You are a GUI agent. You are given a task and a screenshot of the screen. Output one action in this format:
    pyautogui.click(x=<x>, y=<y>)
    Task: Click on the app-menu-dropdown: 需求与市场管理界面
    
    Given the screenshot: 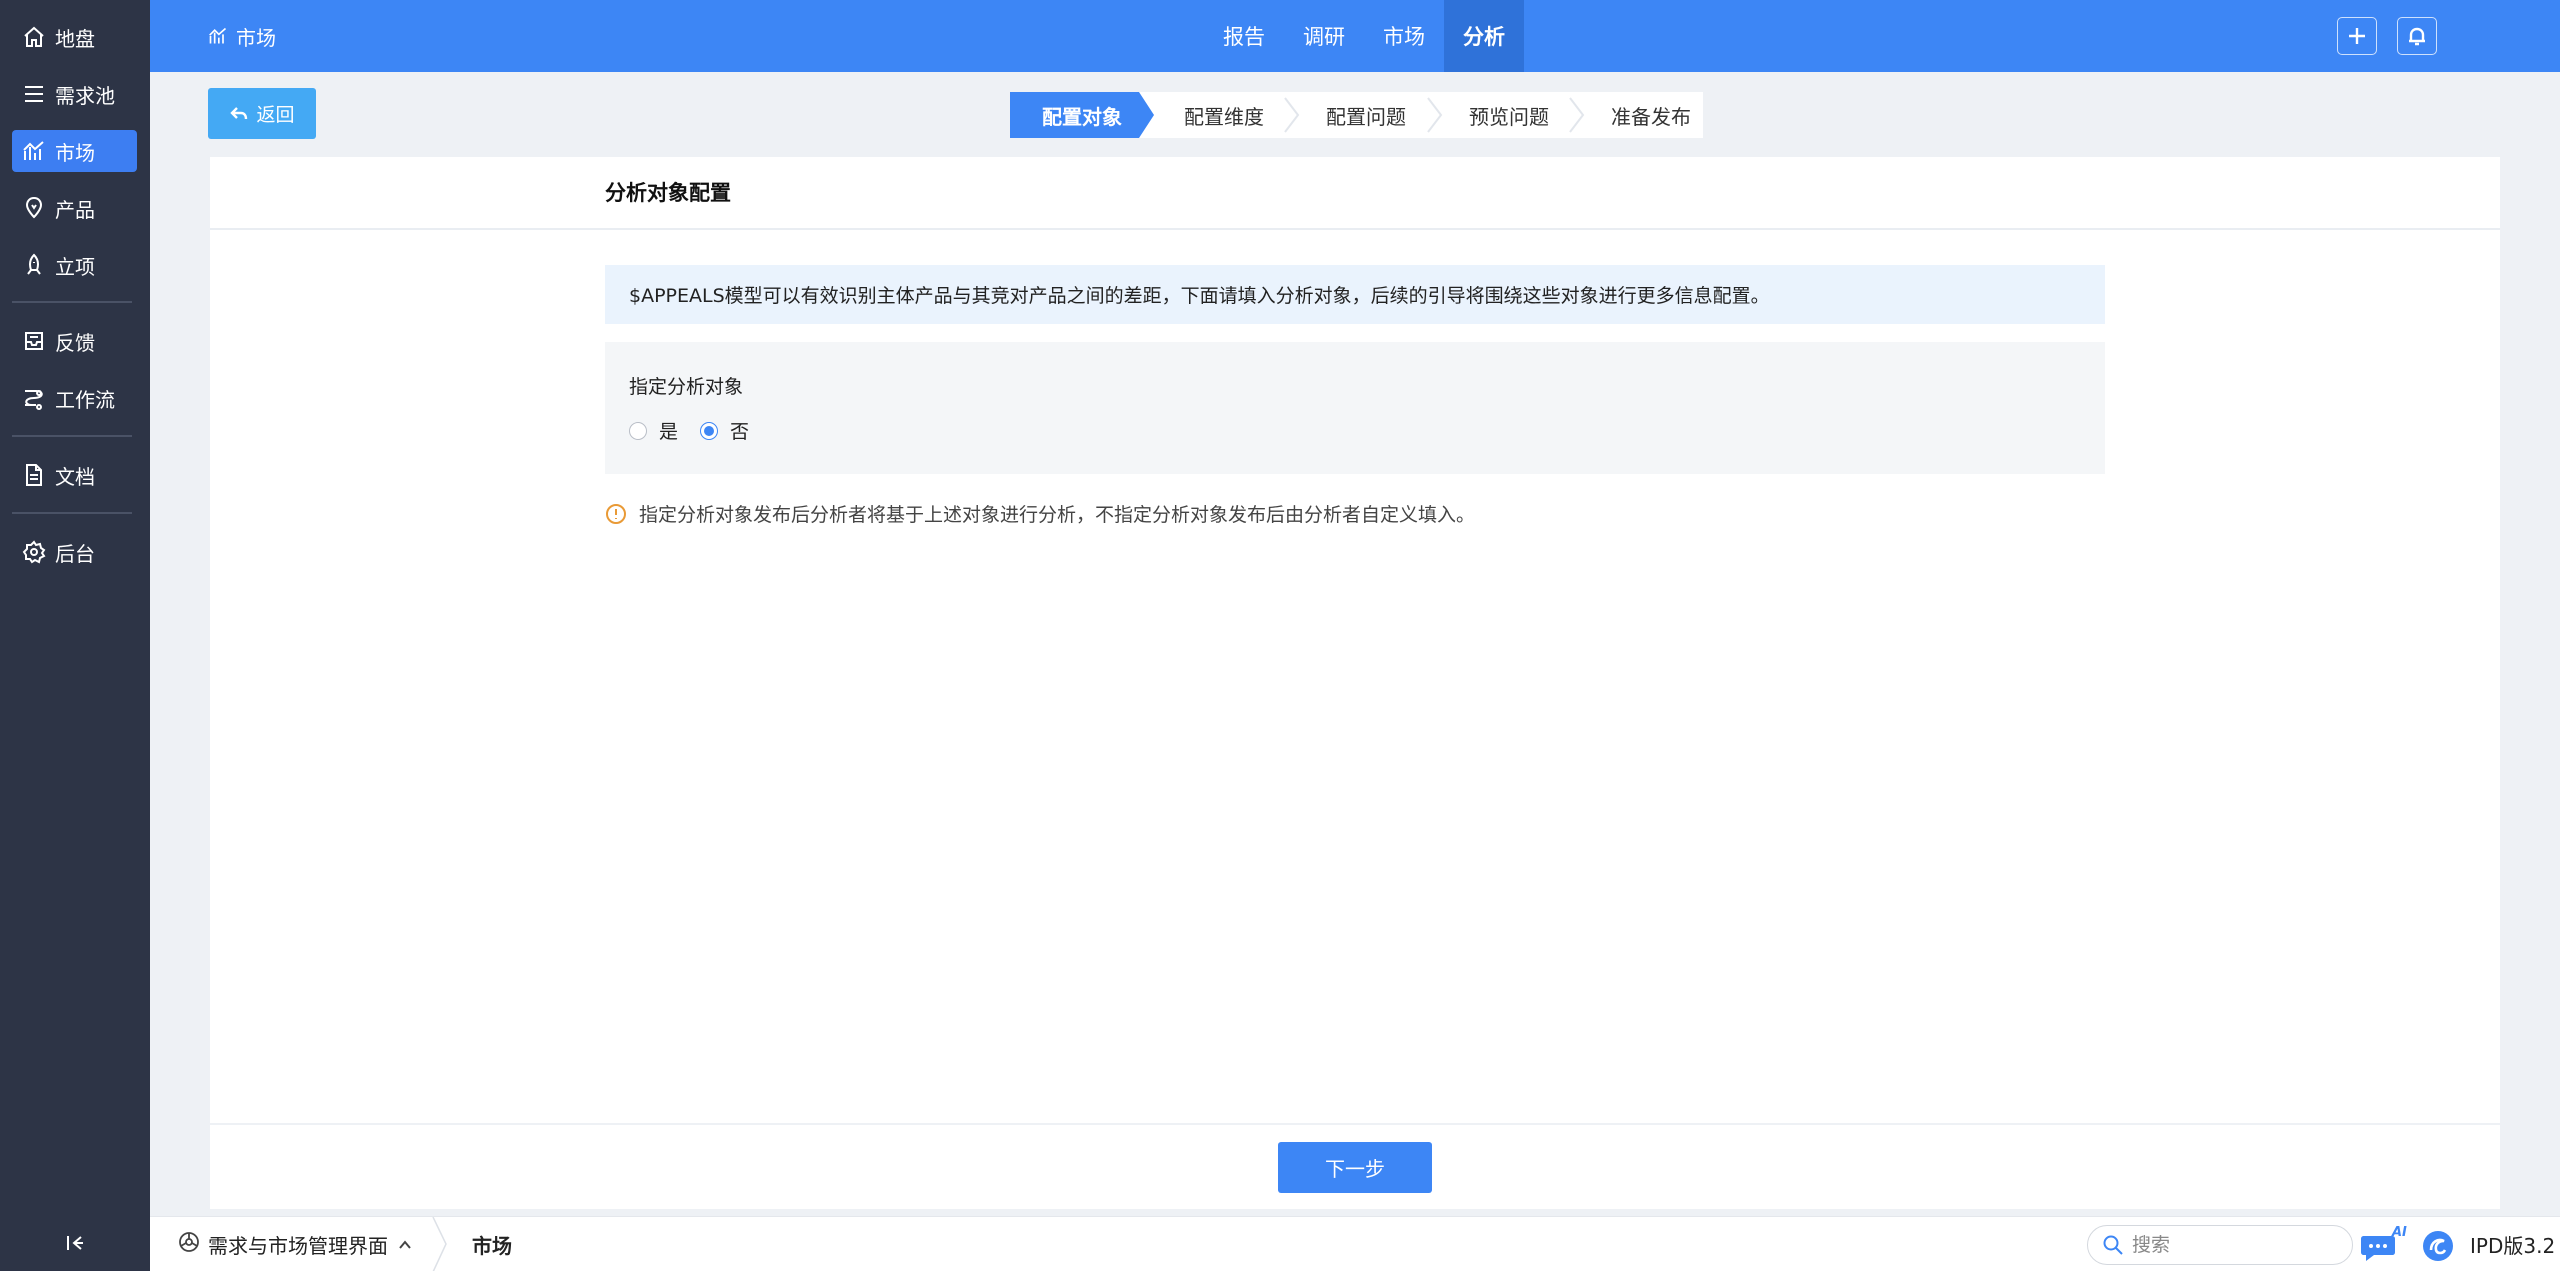 What is the action you would take?
    pyautogui.click(x=295, y=1244)
    